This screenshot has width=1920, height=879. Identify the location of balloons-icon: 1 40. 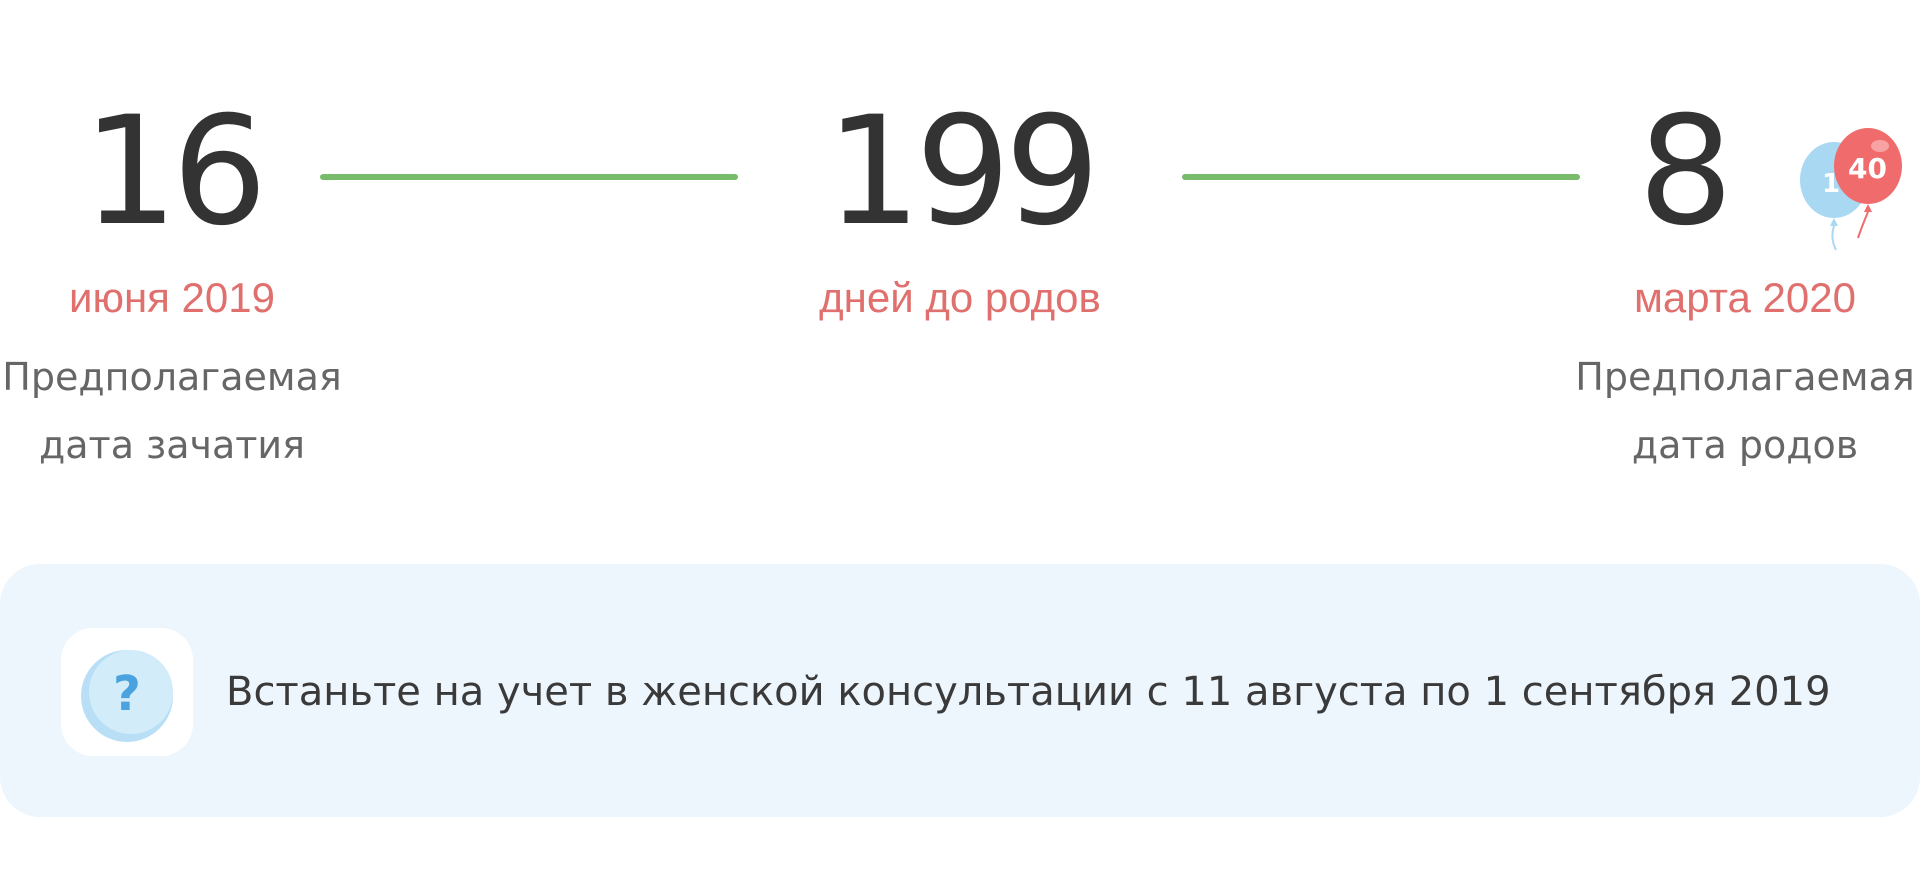
(1851, 187).